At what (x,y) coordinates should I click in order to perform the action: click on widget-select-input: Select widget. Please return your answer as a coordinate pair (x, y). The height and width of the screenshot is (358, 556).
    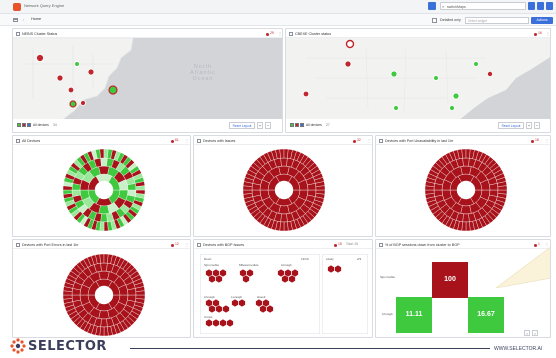
    Looking at the image, I should click on (497, 20).